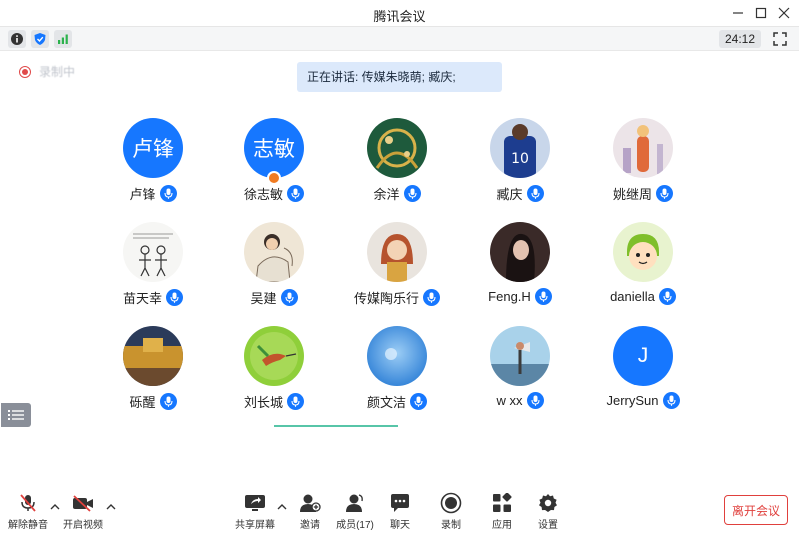 The height and width of the screenshot is (533, 799). What do you see at coordinates (386, 298) in the screenshot?
I see `participant-name: 传媒陶乐行` at bounding box center [386, 298].